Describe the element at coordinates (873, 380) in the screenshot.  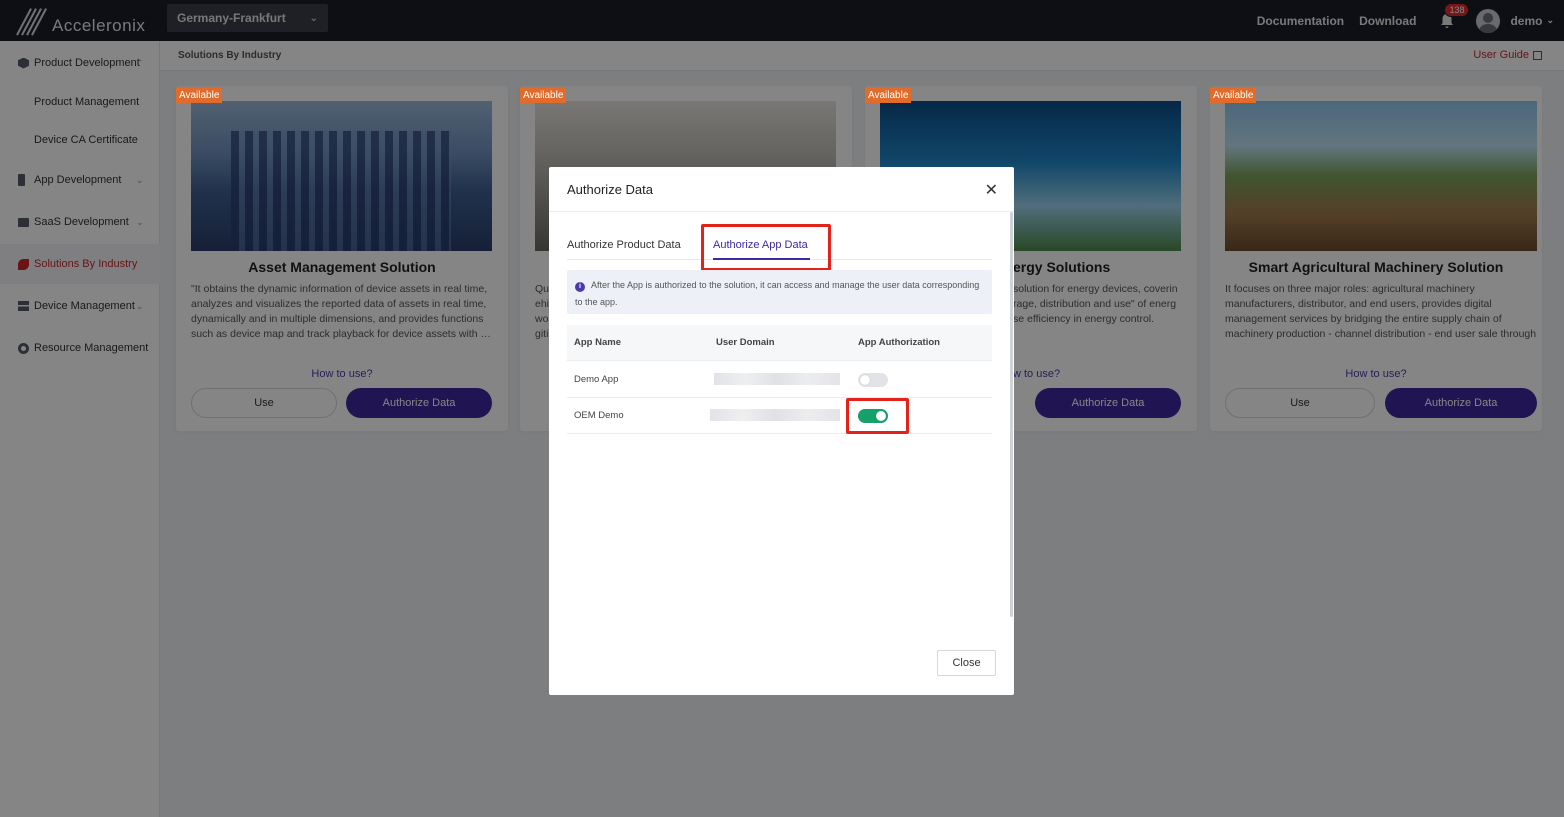
I see `authorization-toggle` at that location.